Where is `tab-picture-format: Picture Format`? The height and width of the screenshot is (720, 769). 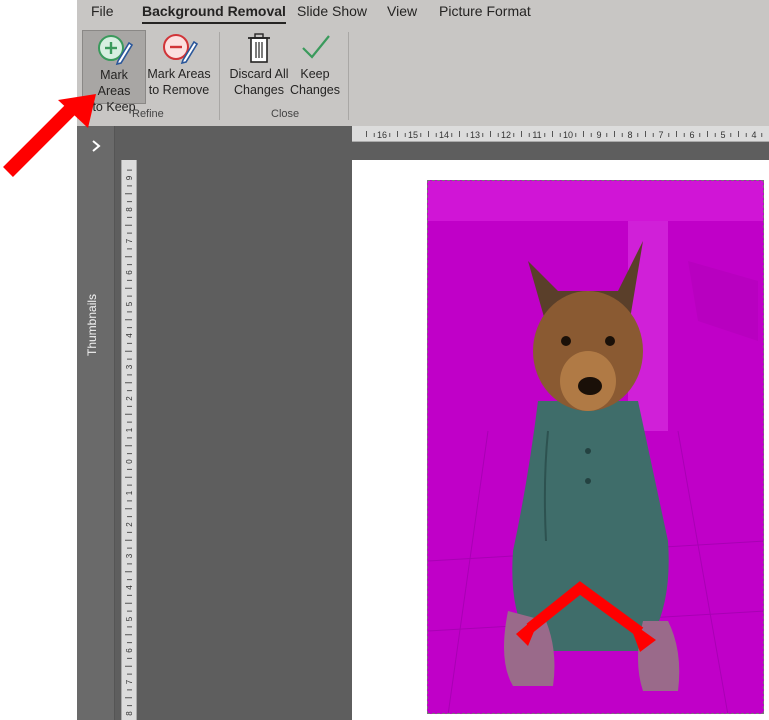
tab-picture-format: Picture Format is located at coordinates (485, 11).